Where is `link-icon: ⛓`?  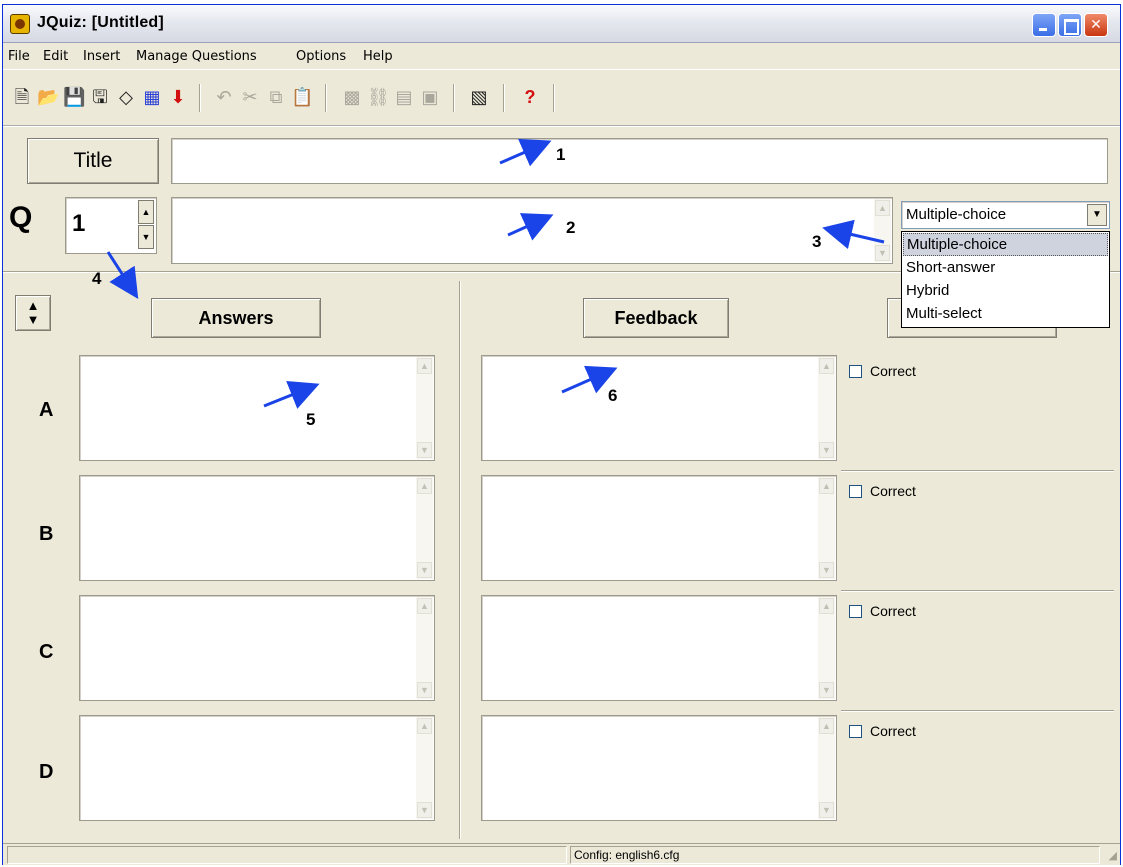
link-icon: ⛓ is located at coordinates (378, 97).